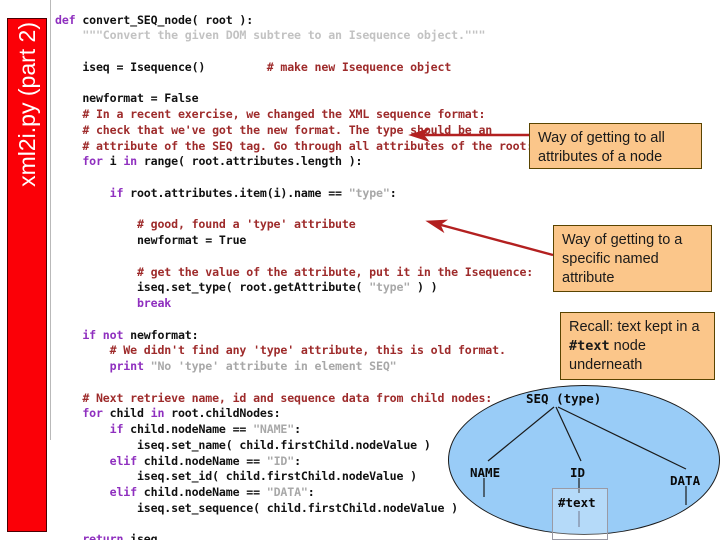 The image size is (720, 540). What do you see at coordinates (685, 480) in the screenshot?
I see `tree-node-data: DATA` at bounding box center [685, 480].